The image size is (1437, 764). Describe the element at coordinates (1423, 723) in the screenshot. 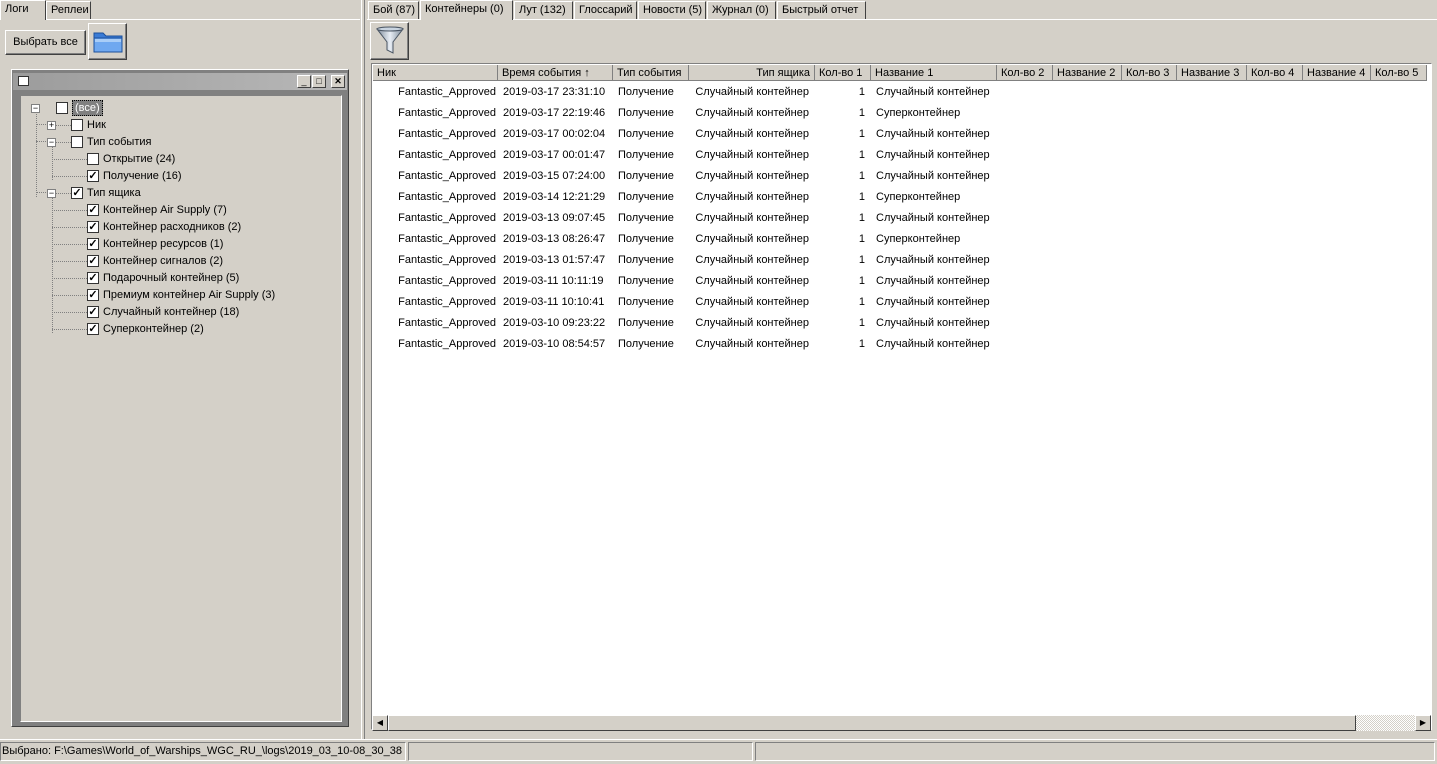

I see `scroll-right-button: ▶` at that location.